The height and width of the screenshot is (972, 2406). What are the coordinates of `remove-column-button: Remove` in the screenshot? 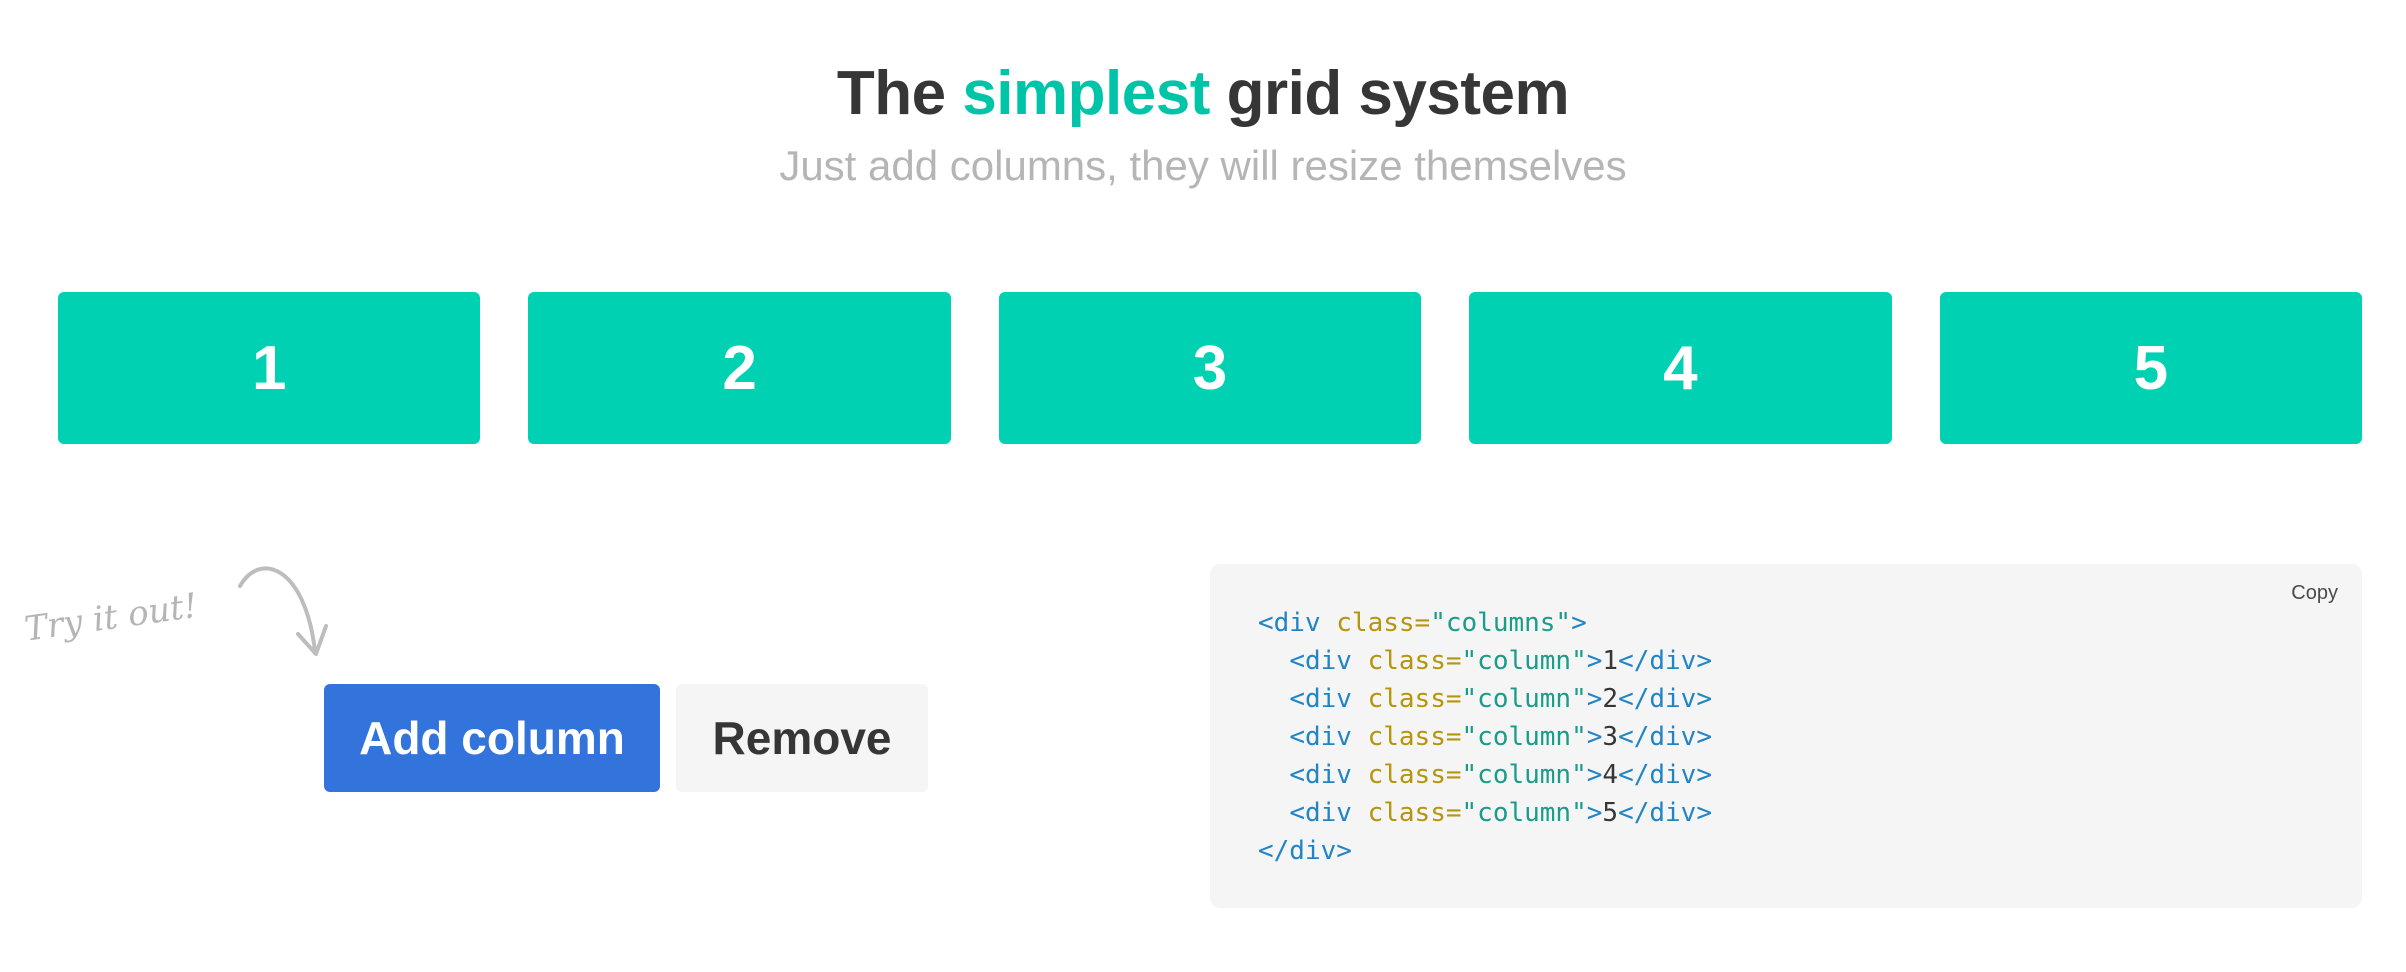 It's located at (802, 738).